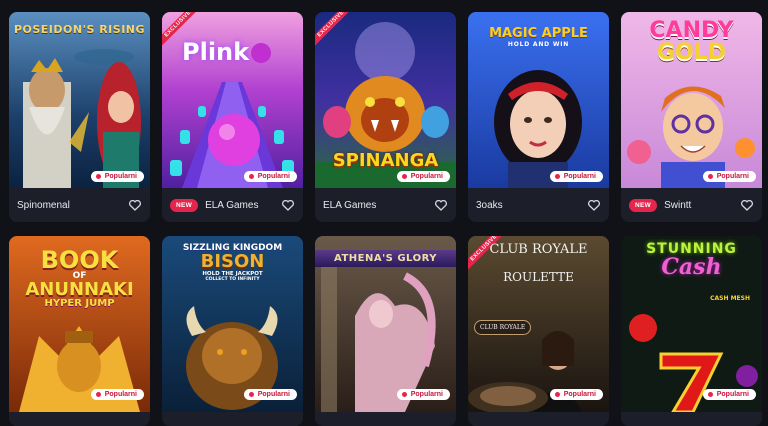 This screenshot has width=768, height=426. What do you see at coordinates (385, 100) in the screenshot?
I see `game-thumbnail: EXCLUSIVE SPINANGA Popularni` at bounding box center [385, 100].